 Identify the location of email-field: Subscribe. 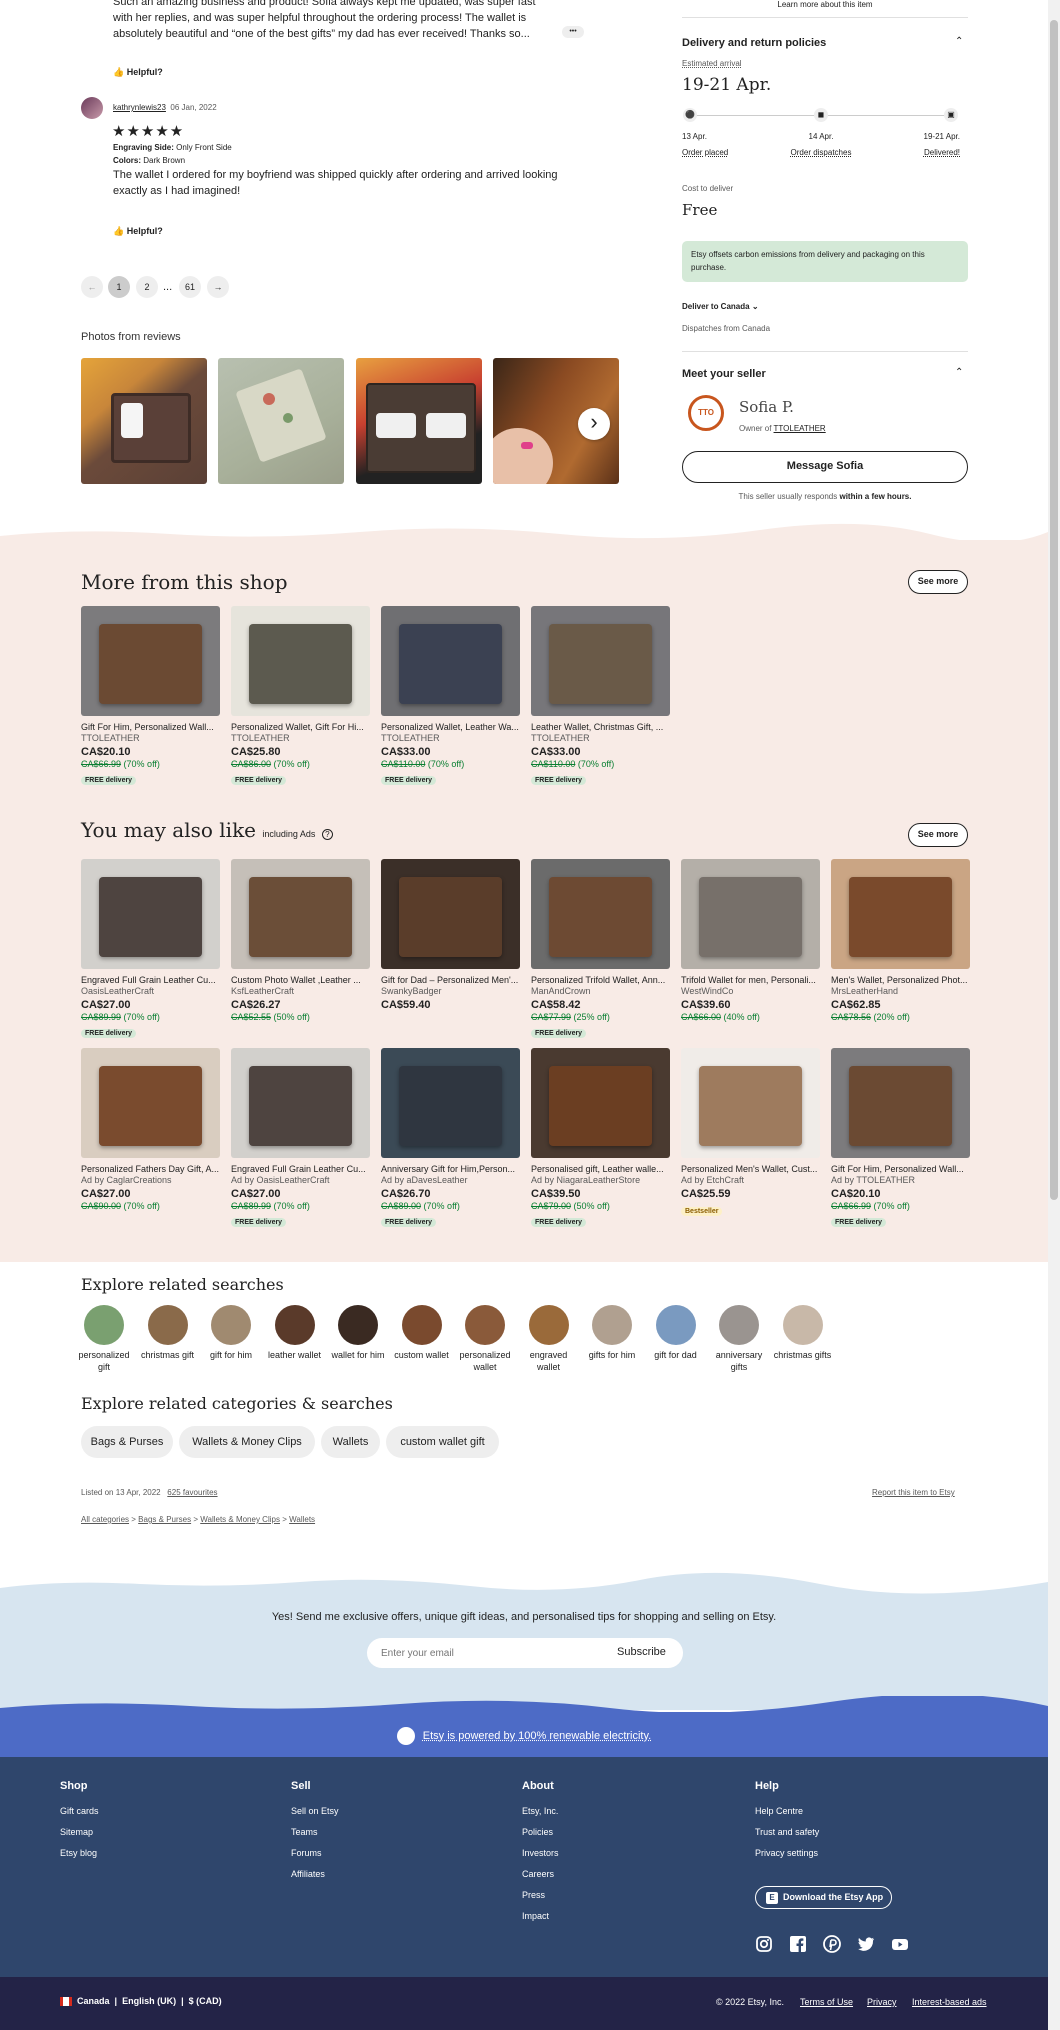
(525, 1653).